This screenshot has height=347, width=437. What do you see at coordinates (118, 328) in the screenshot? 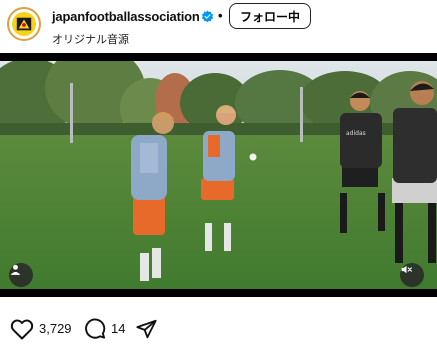
I see `comment-count: 14` at bounding box center [118, 328].